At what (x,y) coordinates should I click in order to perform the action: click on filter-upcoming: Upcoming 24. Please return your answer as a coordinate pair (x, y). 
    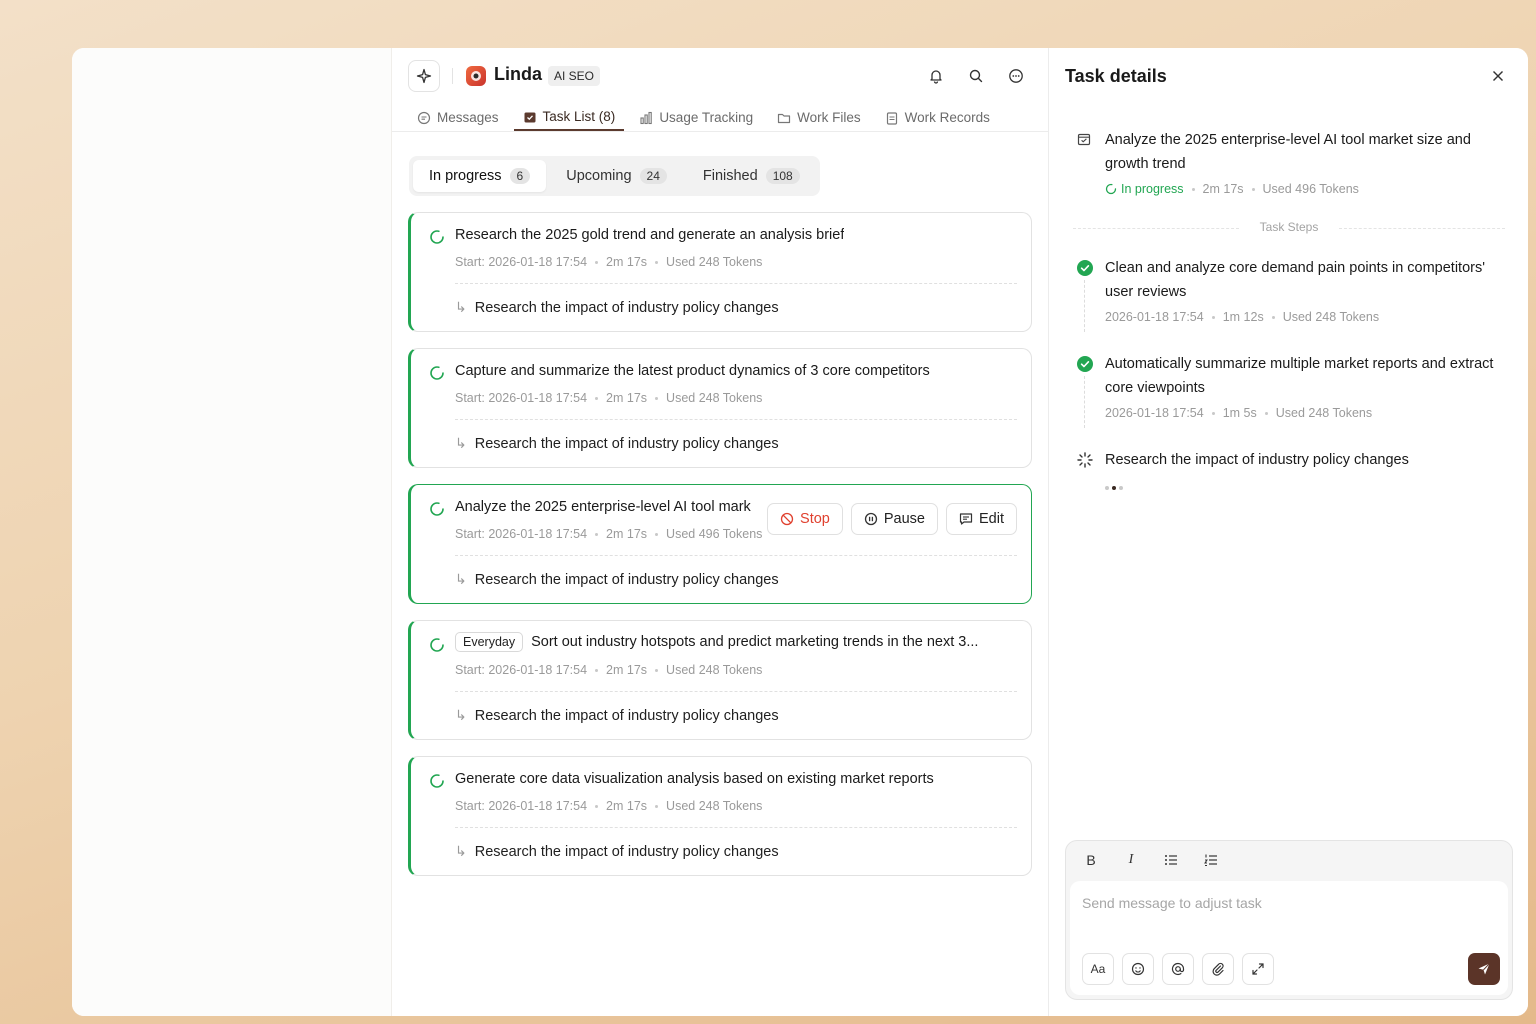
    Looking at the image, I should click on (616, 176).